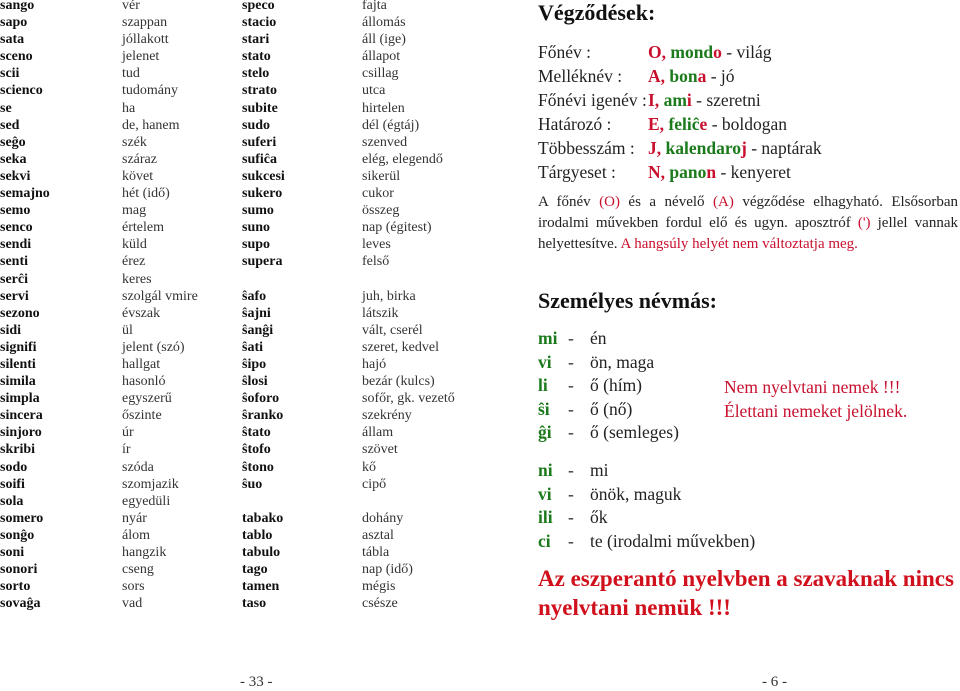  What do you see at coordinates (17, 535) in the screenshot?
I see `esperanto-word: sonĝo` at bounding box center [17, 535].